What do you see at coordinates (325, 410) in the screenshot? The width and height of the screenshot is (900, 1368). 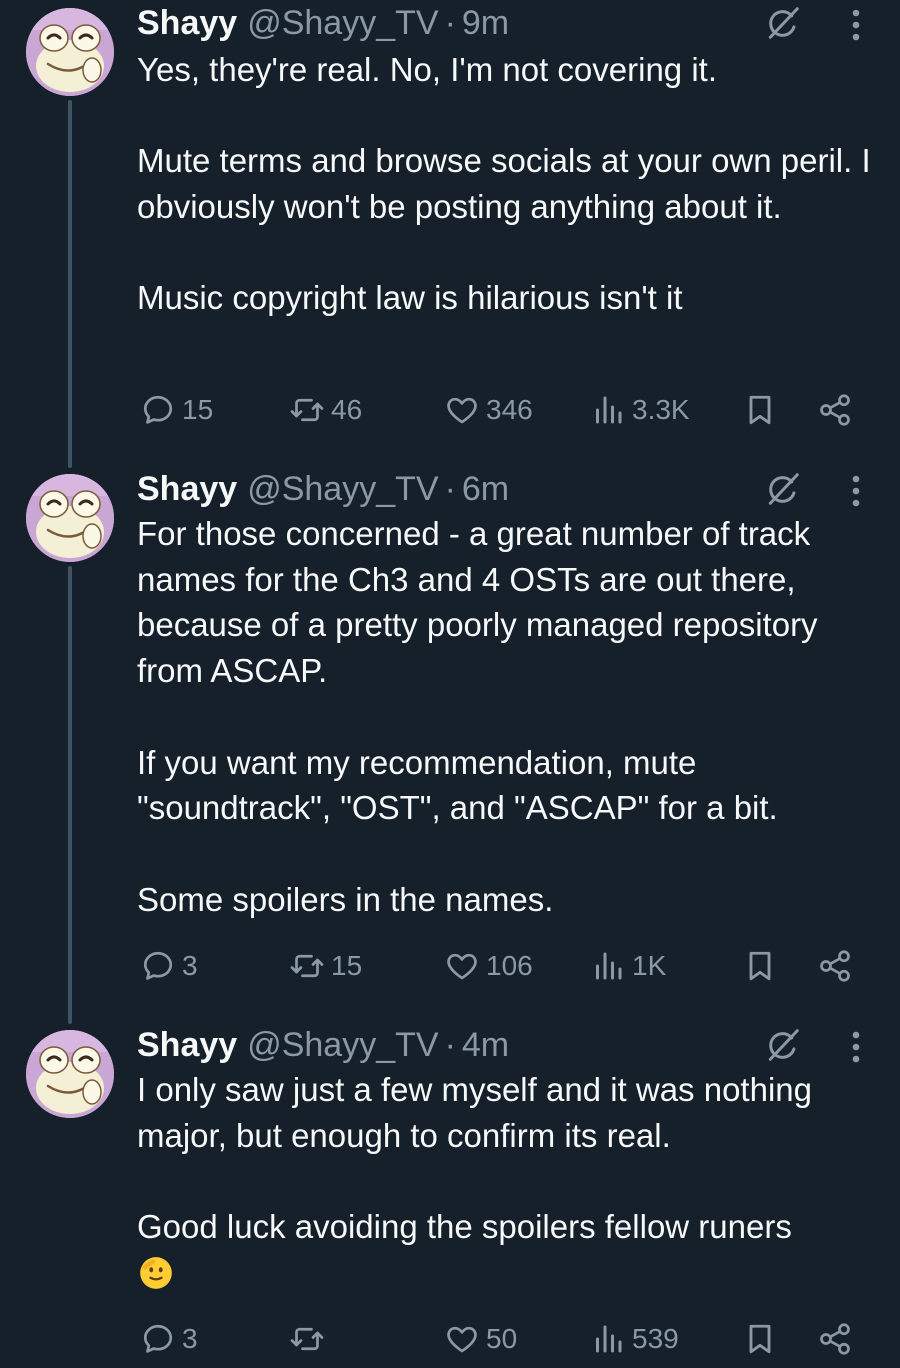 I see `repost-button: 46` at bounding box center [325, 410].